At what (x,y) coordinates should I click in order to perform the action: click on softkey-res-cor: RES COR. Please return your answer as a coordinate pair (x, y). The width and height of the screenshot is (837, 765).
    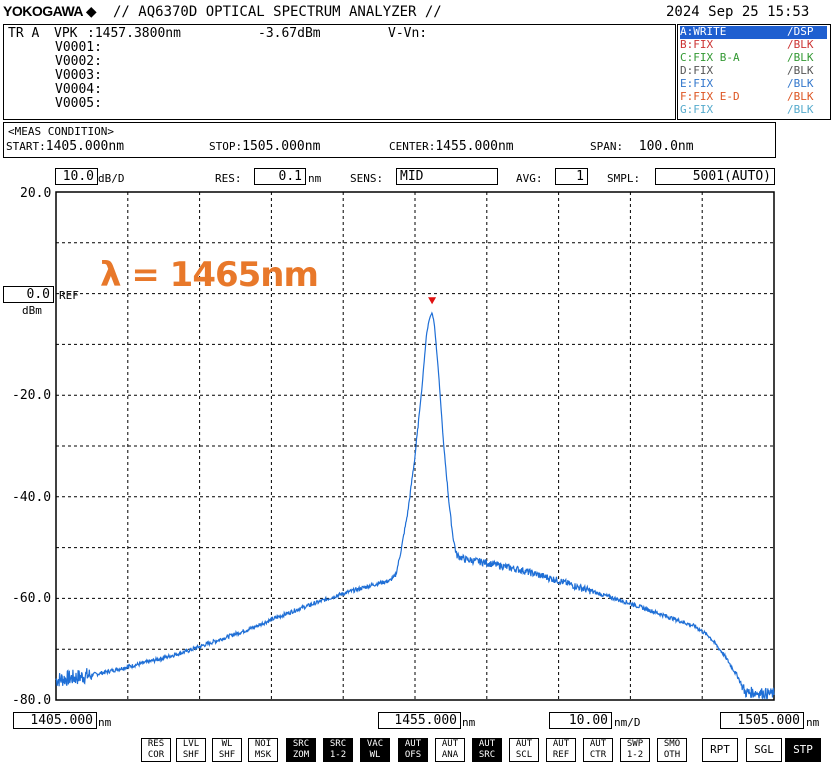
    Looking at the image, I should click on (156, 750).